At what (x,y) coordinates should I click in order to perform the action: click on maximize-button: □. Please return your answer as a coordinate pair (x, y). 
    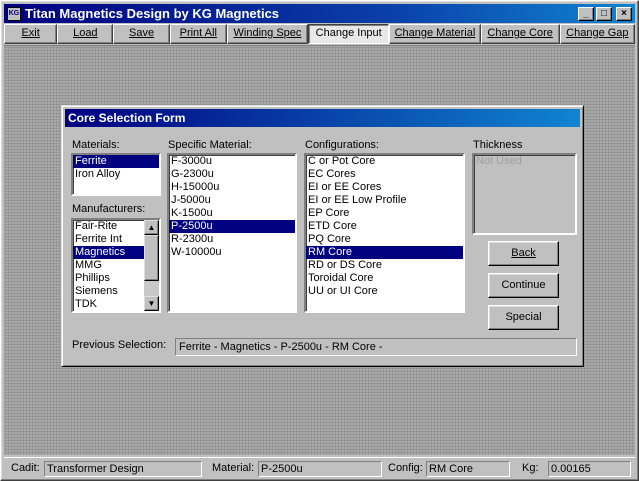
    Looking at the image, I should click on (604, 13).